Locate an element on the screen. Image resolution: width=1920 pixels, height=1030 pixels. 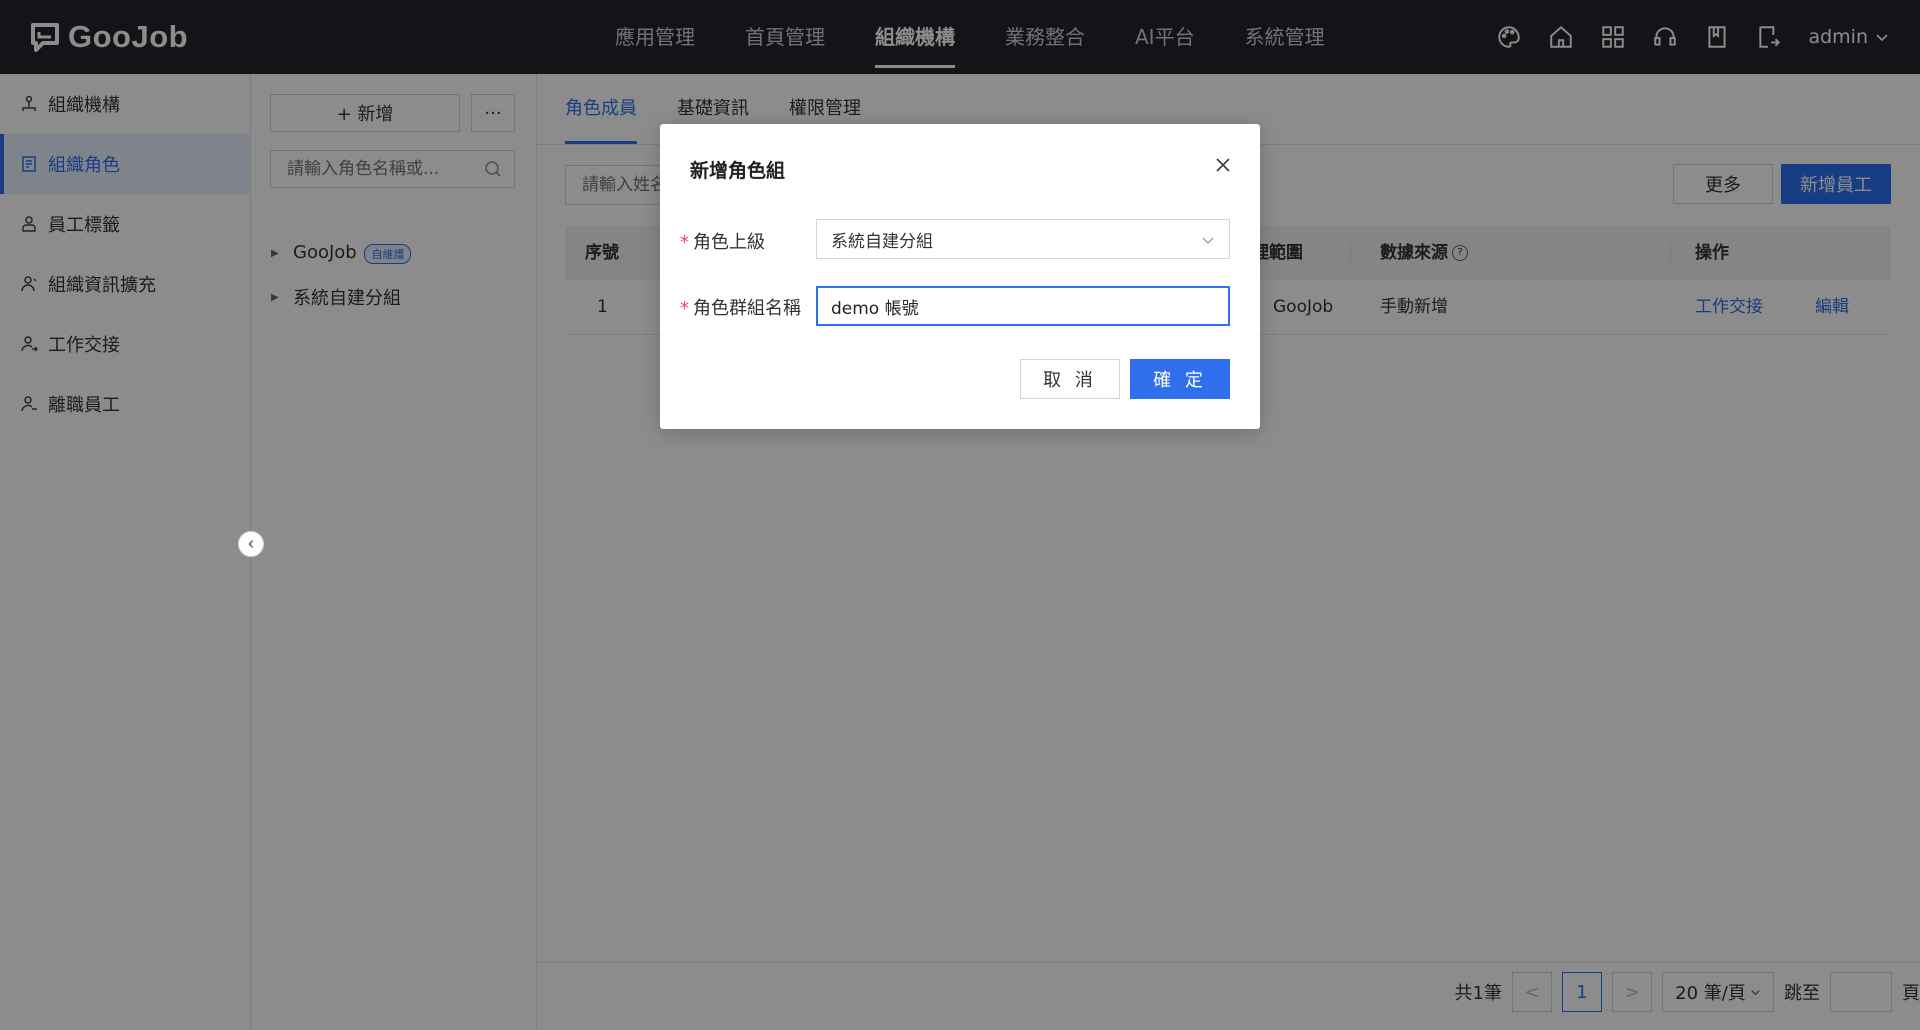
chevron-down-icon is located at coordinates (1208, 240).